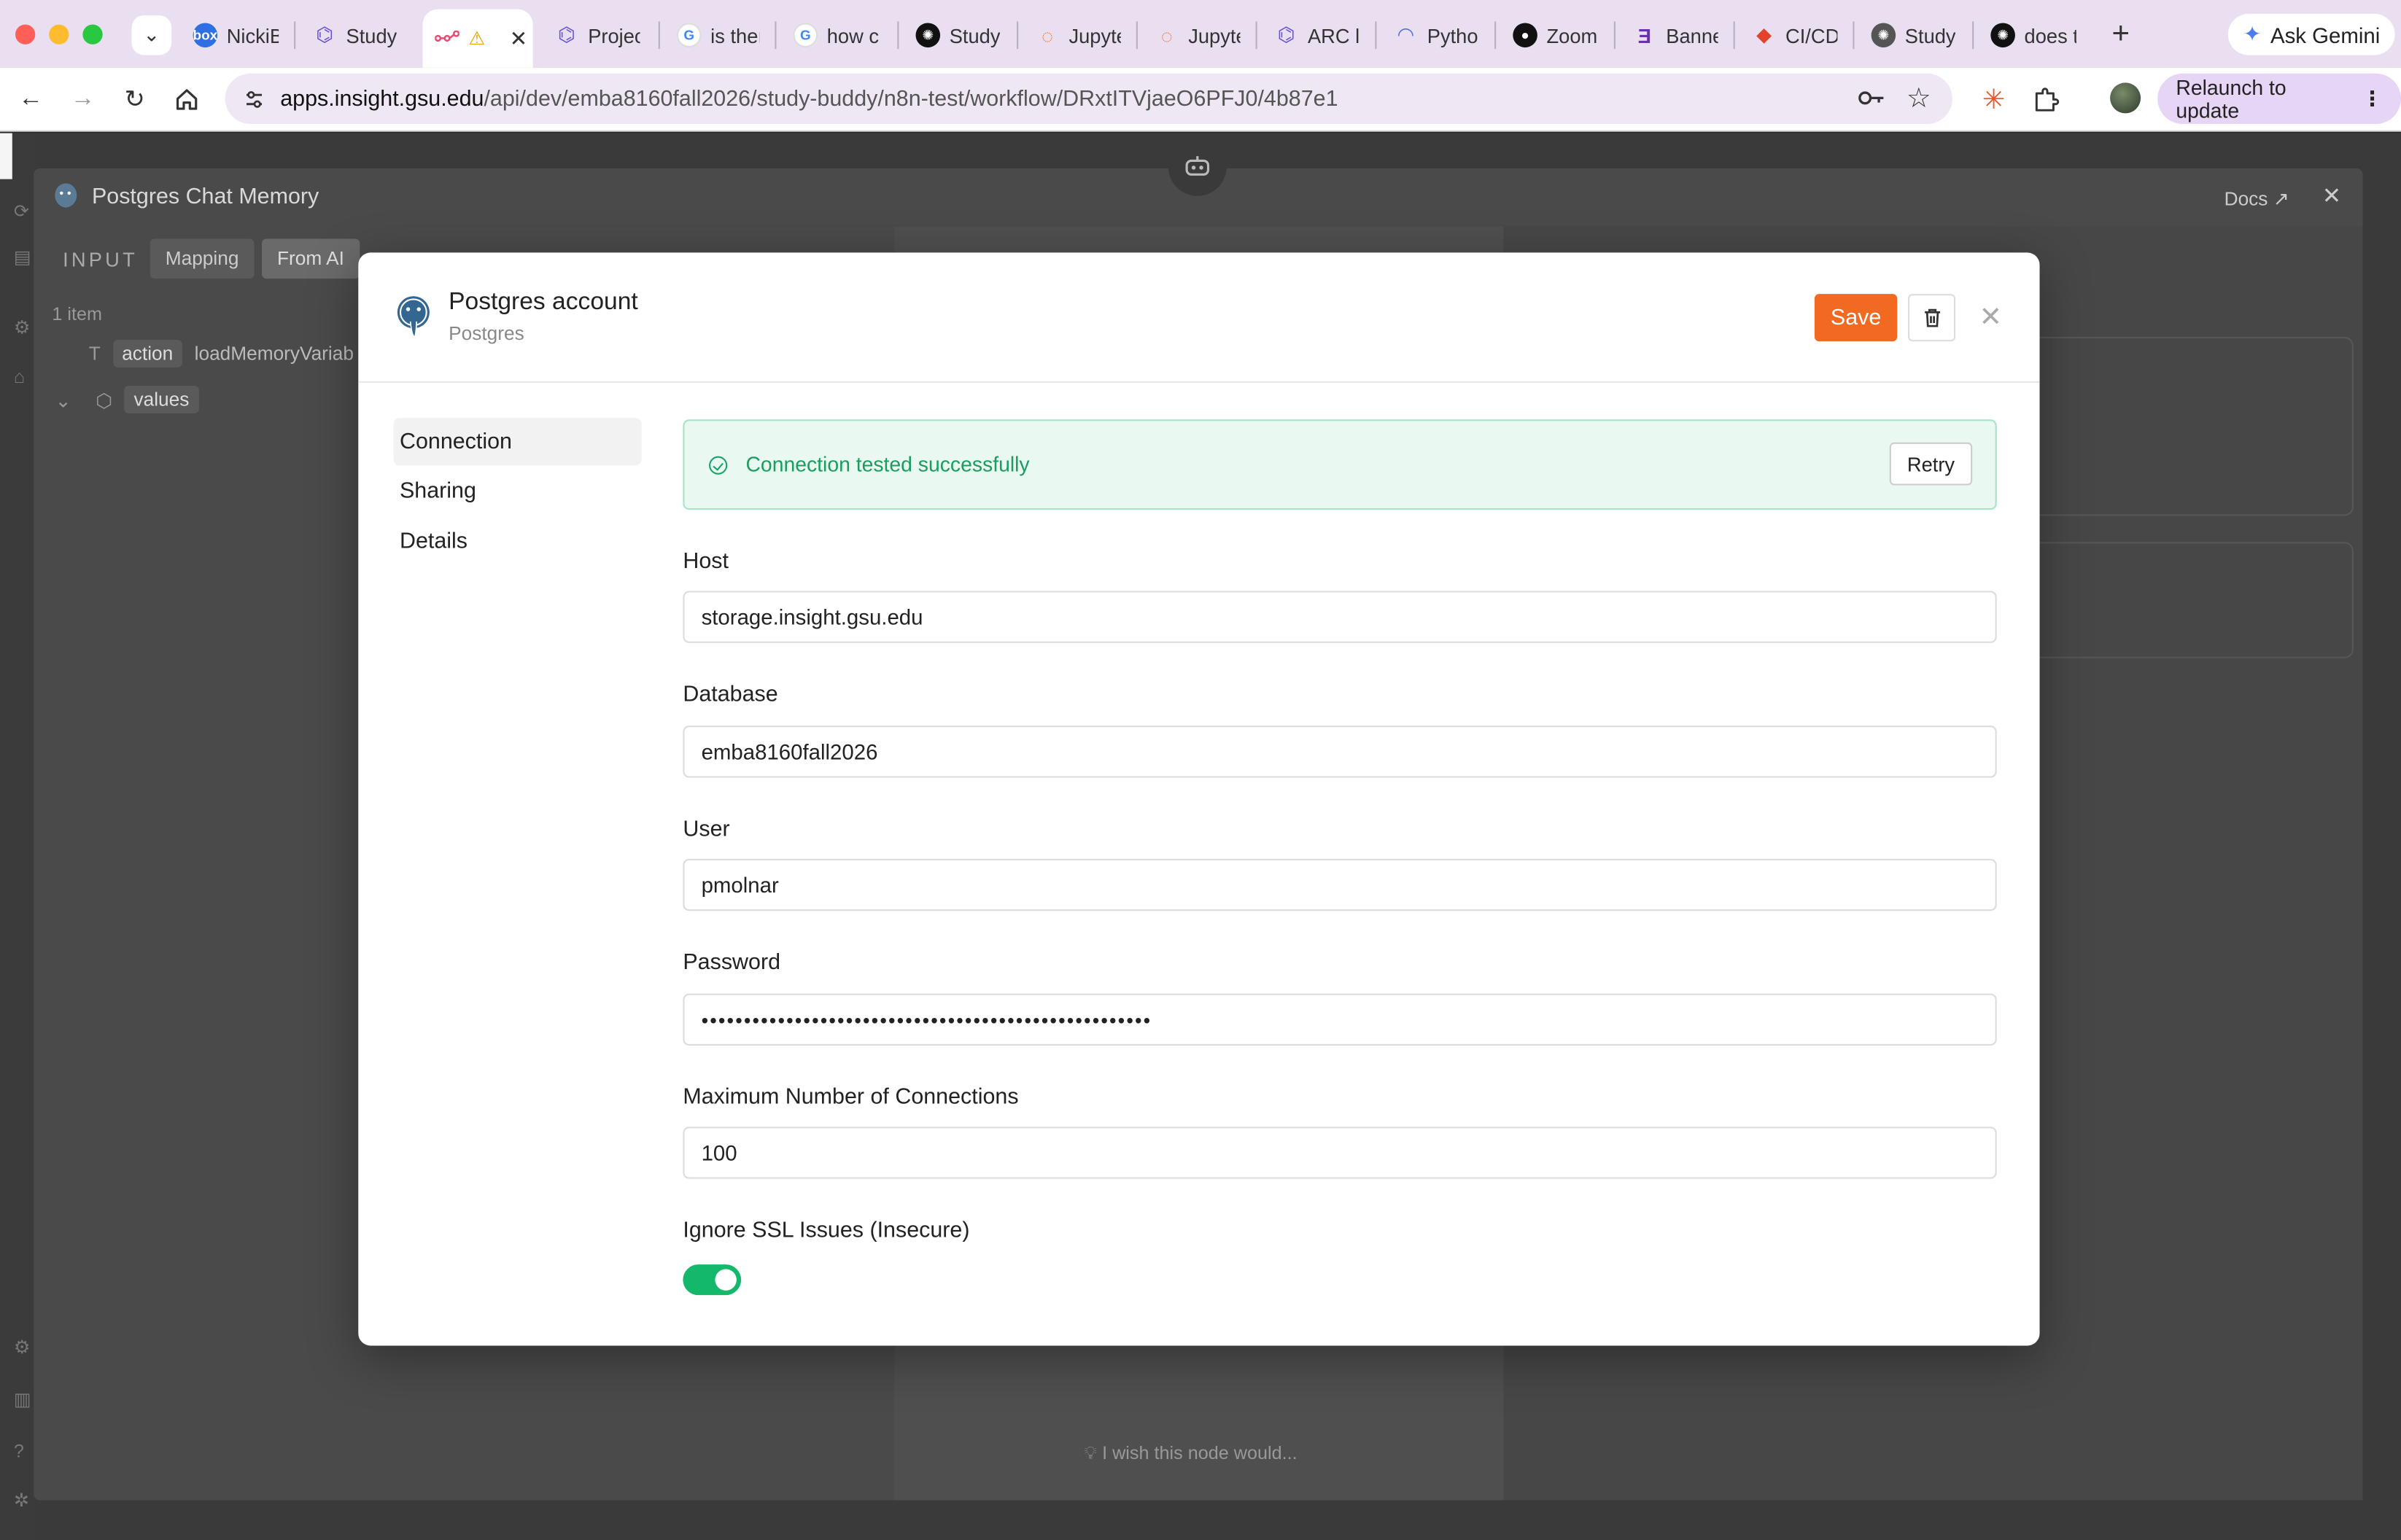 Image resolution: width=2401 pixels, height=1540 pixels. I want to click on gemini-sparkle-icon: ✦, so click(2252, 33).